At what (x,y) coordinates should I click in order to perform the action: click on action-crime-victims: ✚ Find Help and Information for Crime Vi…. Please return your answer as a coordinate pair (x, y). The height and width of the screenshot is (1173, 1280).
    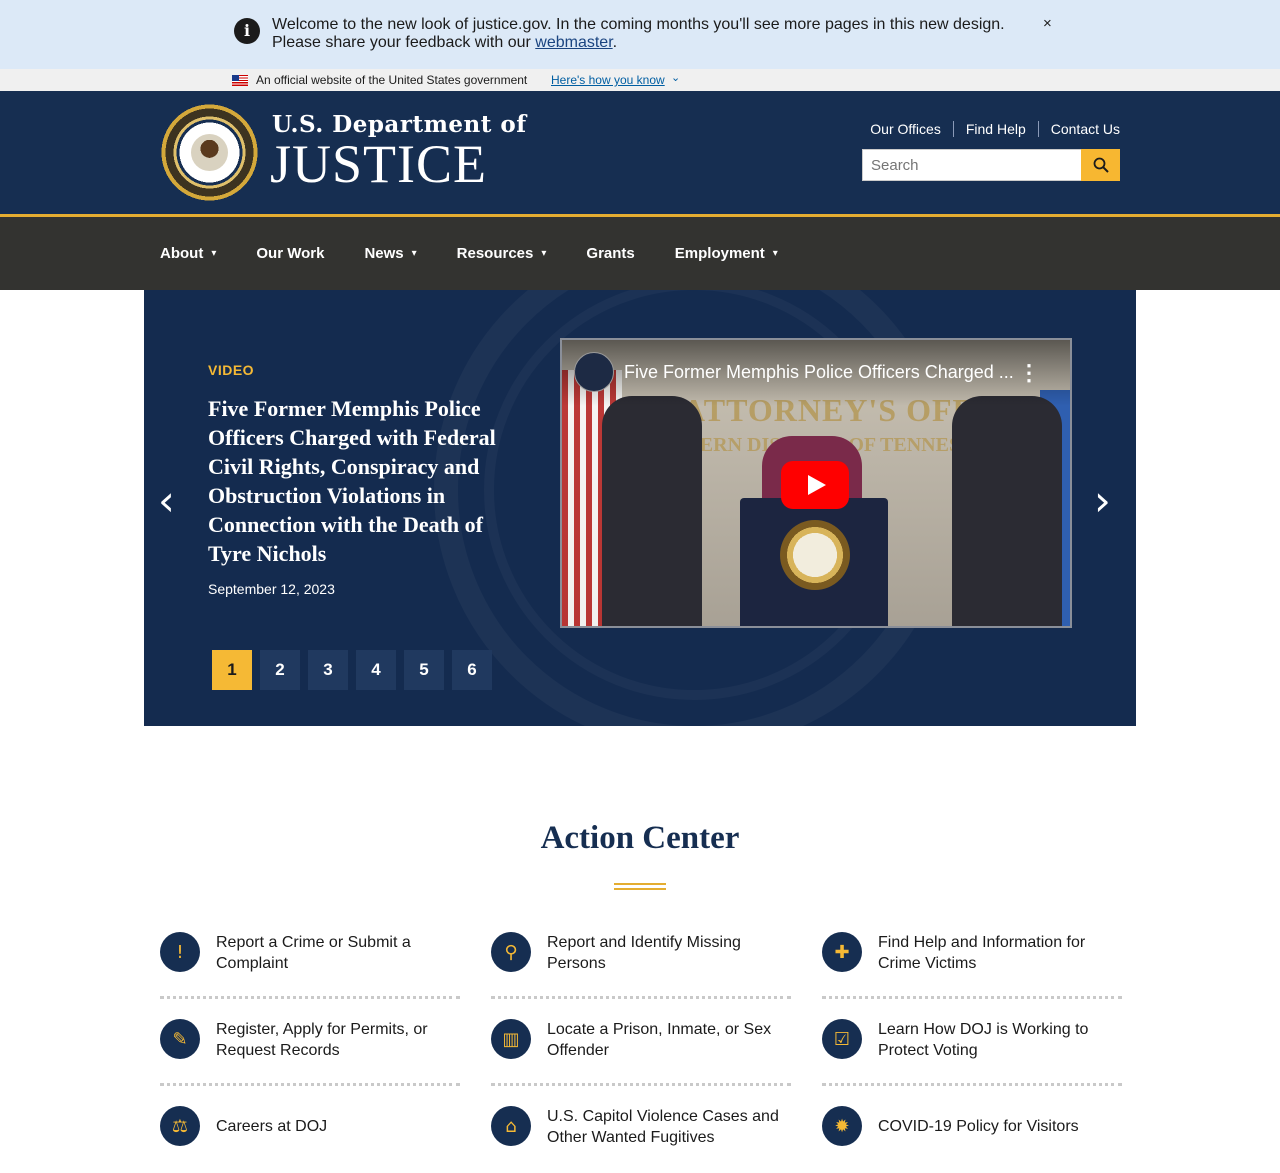
    Looking at the image, I should click on (972, 955).